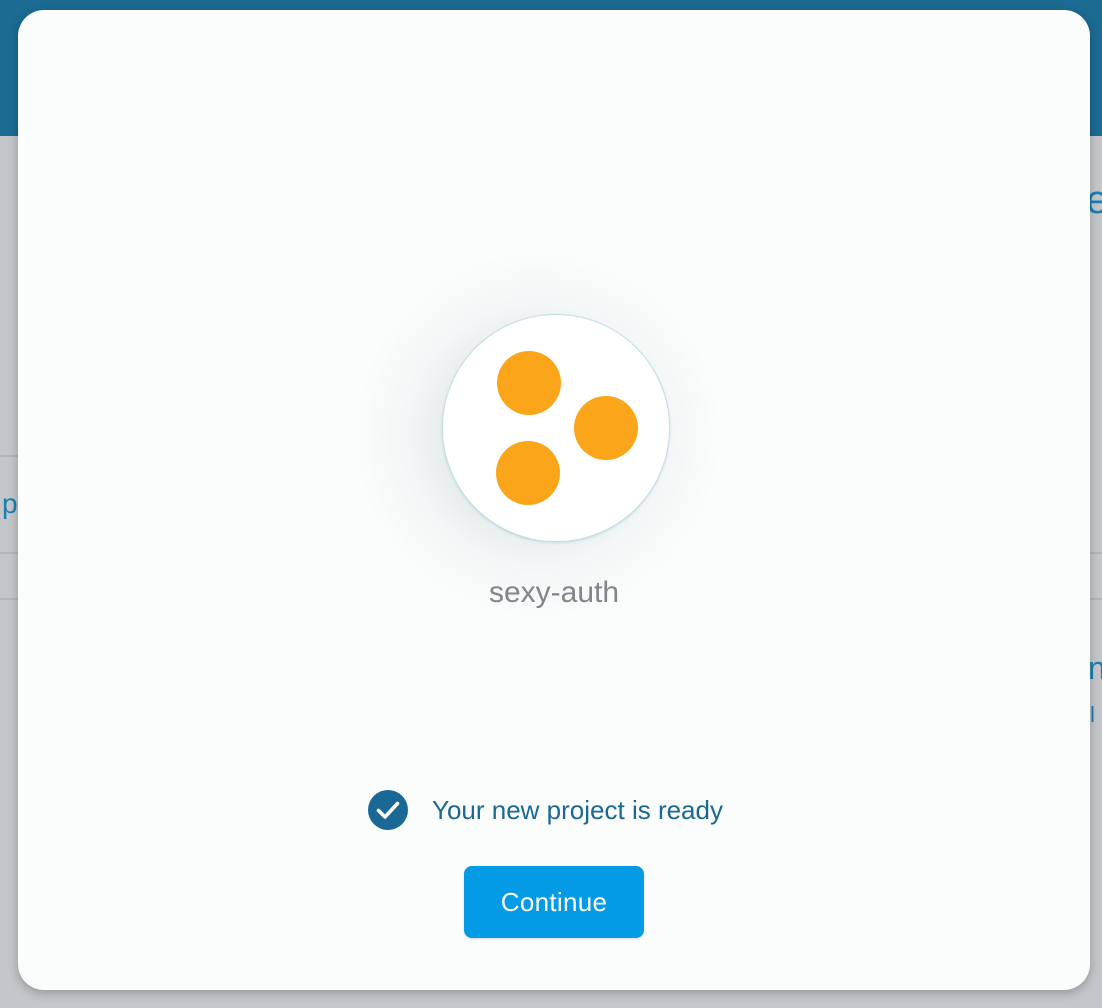 The image size is (1102, 1008). What do you see at coordinates (9, 456) in the screenshot?
I see `background-divider` at bounding box center [9, 456].